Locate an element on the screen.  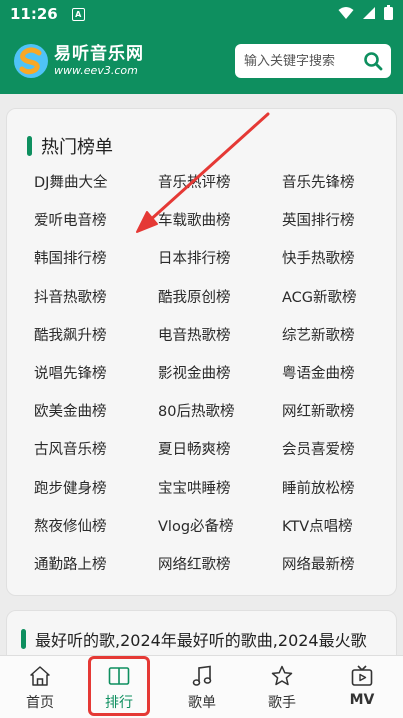
chart-link: 音乐先锋榜 is located at coordinates (318, 181).